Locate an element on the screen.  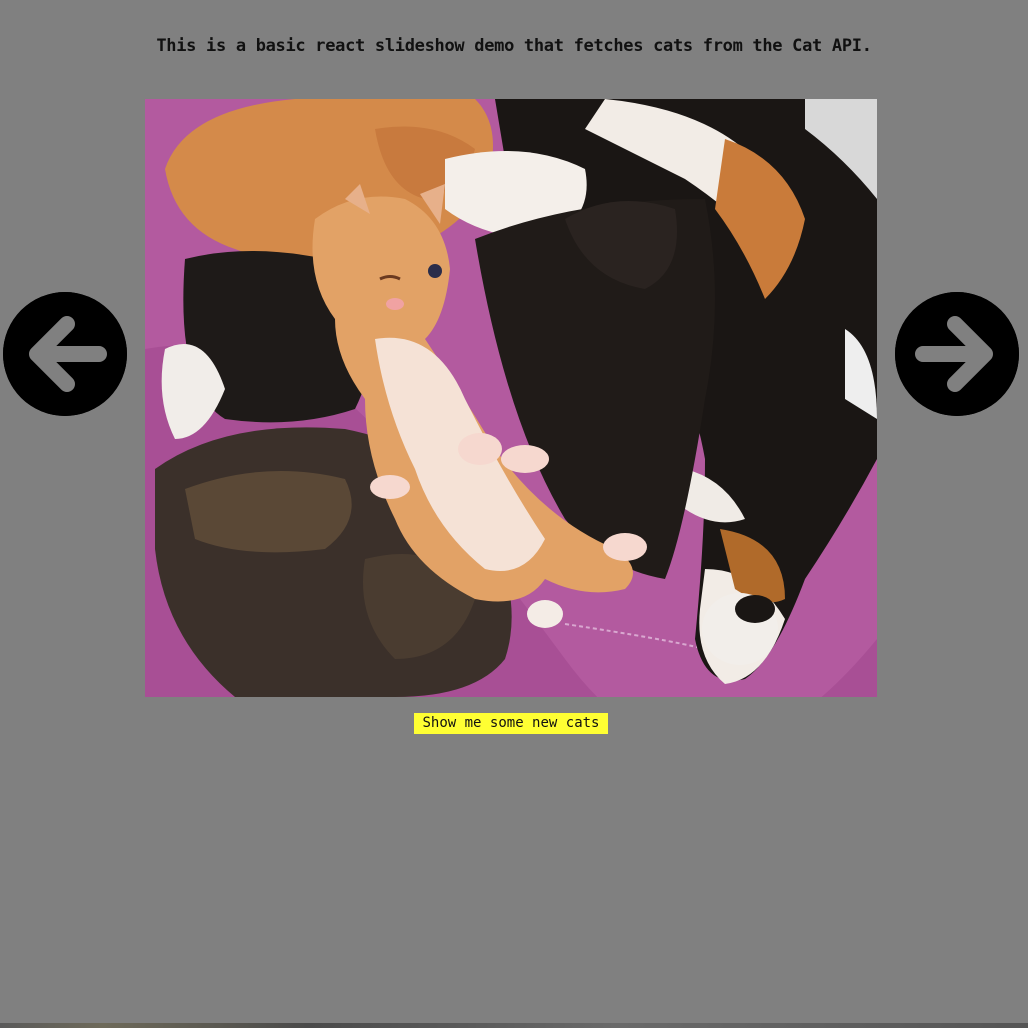
arrow-left-icon is located at coordinates (65, 354).